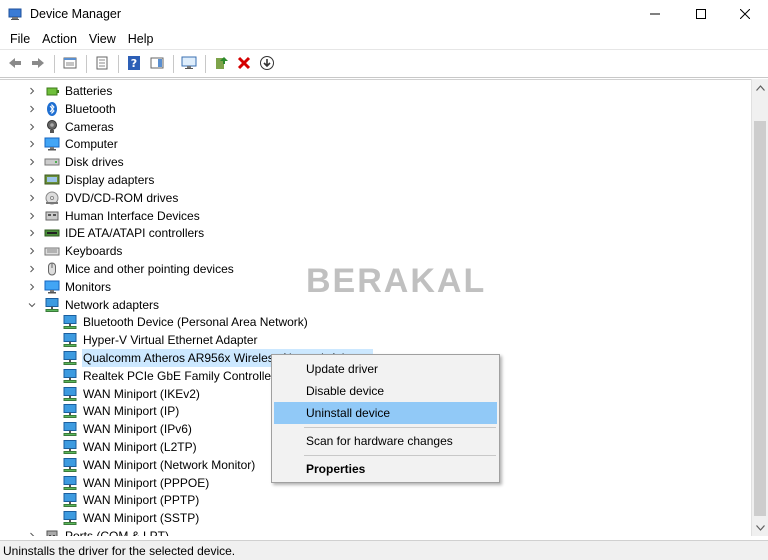 This screenshot has width=768, height=560. Describe the element at coordinates (131, 411) in the screenshot. I see `tree-item-label: WAN Miniport (IP)` at that location.